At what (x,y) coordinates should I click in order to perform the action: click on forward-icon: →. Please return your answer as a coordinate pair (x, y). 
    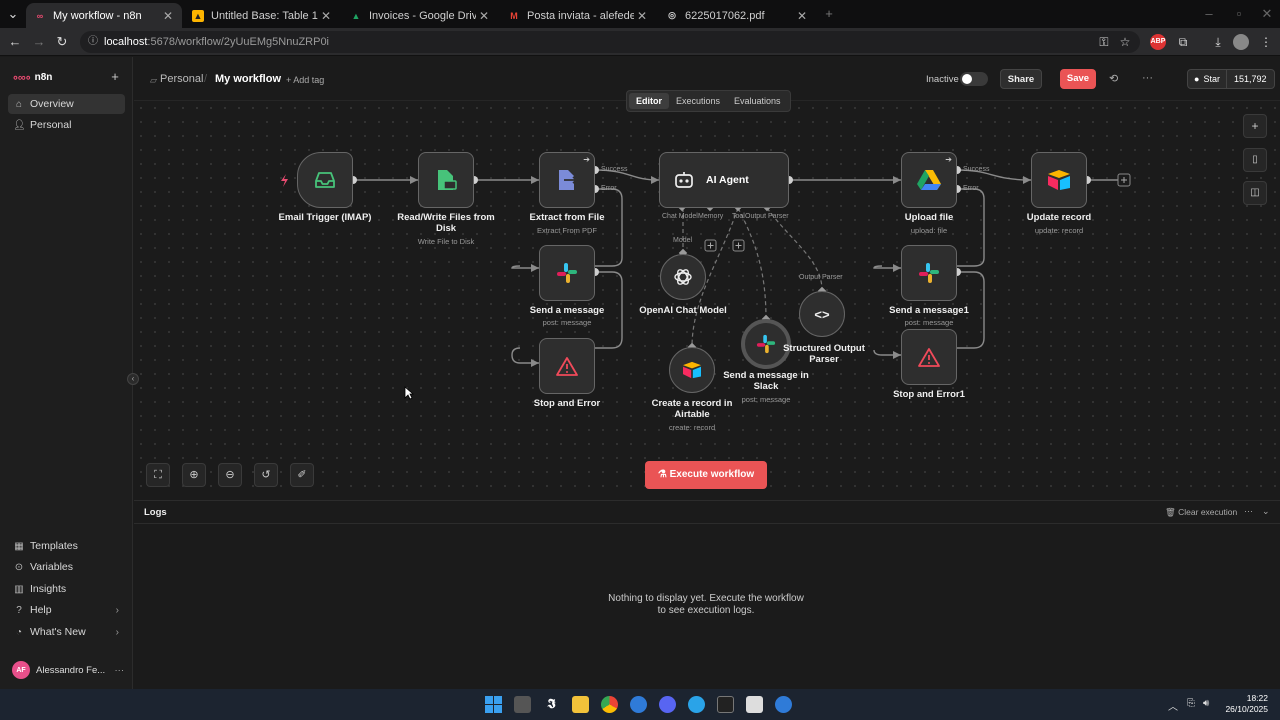
    Looking at the image, I should click on (39, 42).